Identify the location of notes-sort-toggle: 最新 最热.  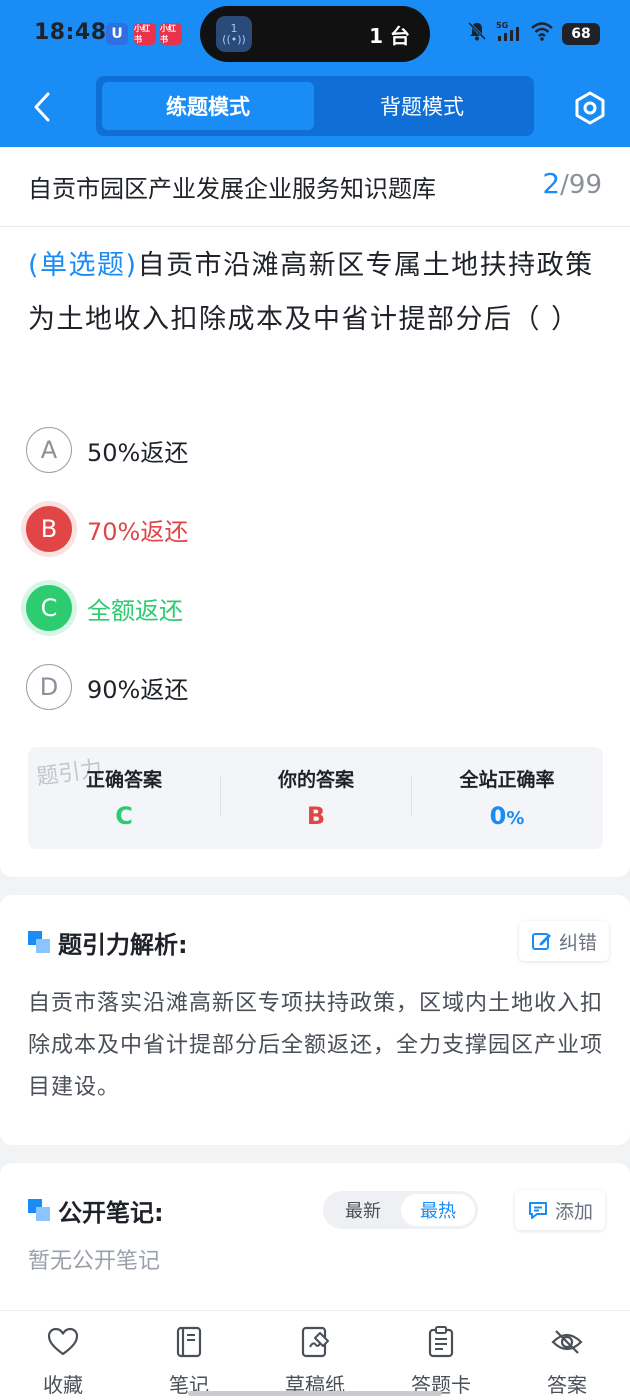
(400, 1210).